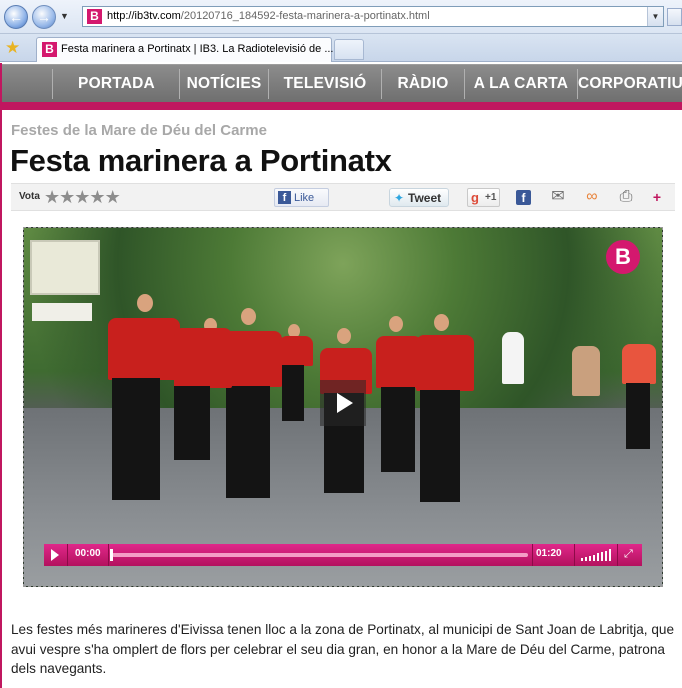  I want to click on nav-accent-rule, so click(342, 106).